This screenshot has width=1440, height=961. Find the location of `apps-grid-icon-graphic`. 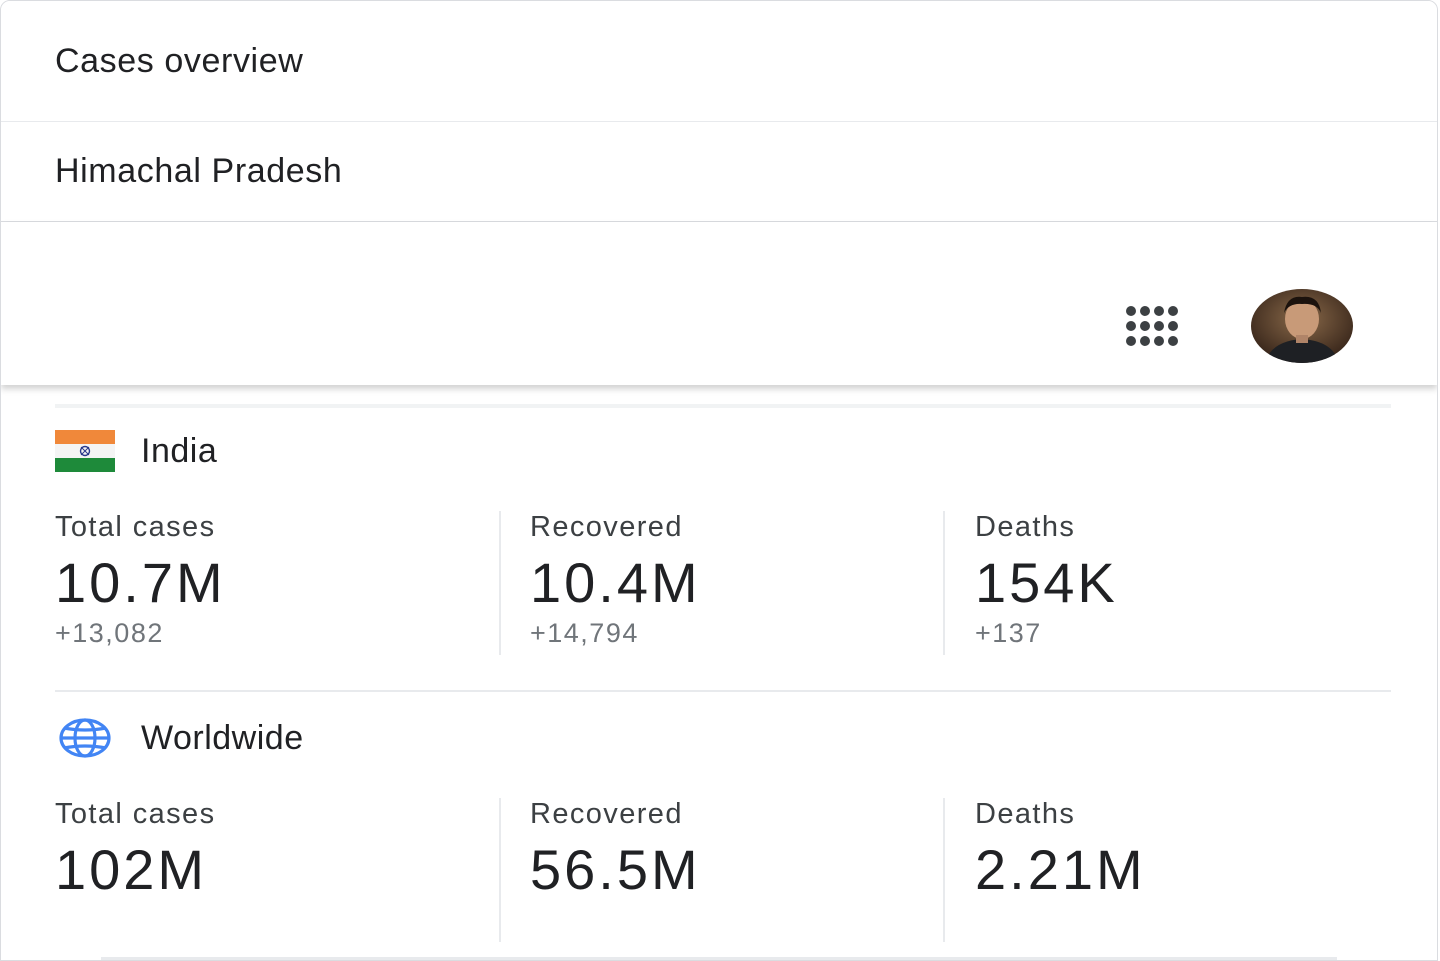

apps-grid-icon-graphic is located at coordinates (1152, 326).